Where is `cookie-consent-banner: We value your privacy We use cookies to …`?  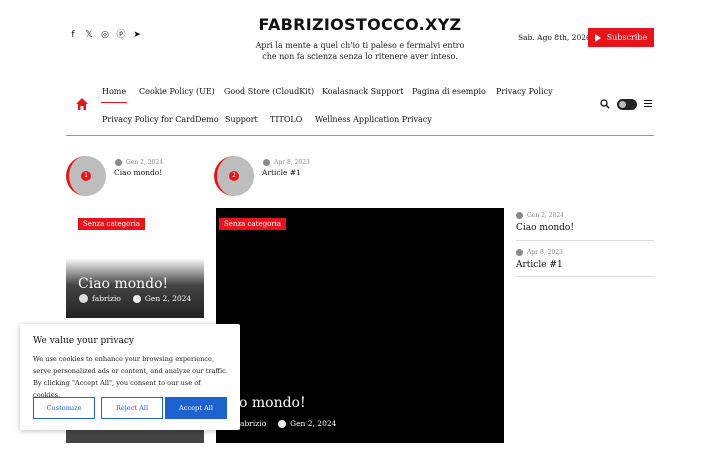
cookie-consent-banner: We value your privacy We use cookies to … is located at coordinates (130, 377).